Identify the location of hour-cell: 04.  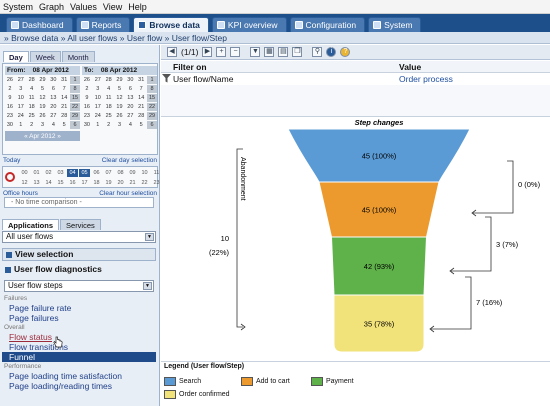
(72, 173).